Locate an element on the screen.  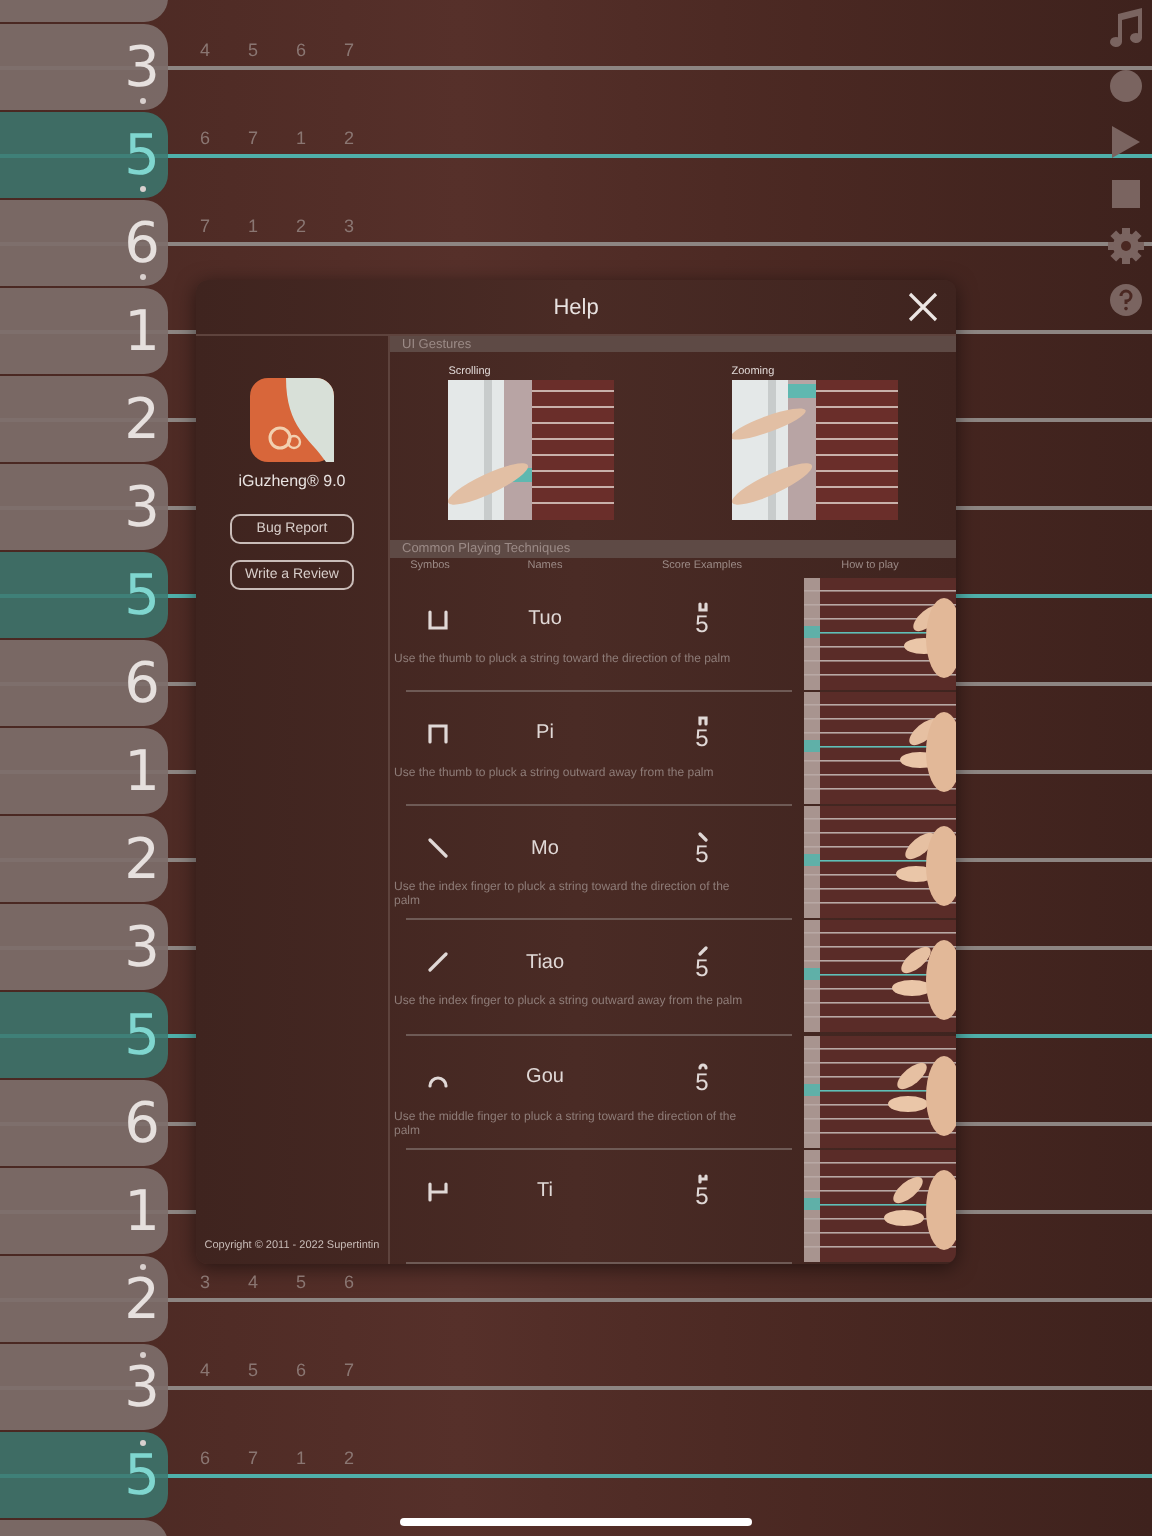
tuo-symbol-icon is located at coordinates (438, 619).